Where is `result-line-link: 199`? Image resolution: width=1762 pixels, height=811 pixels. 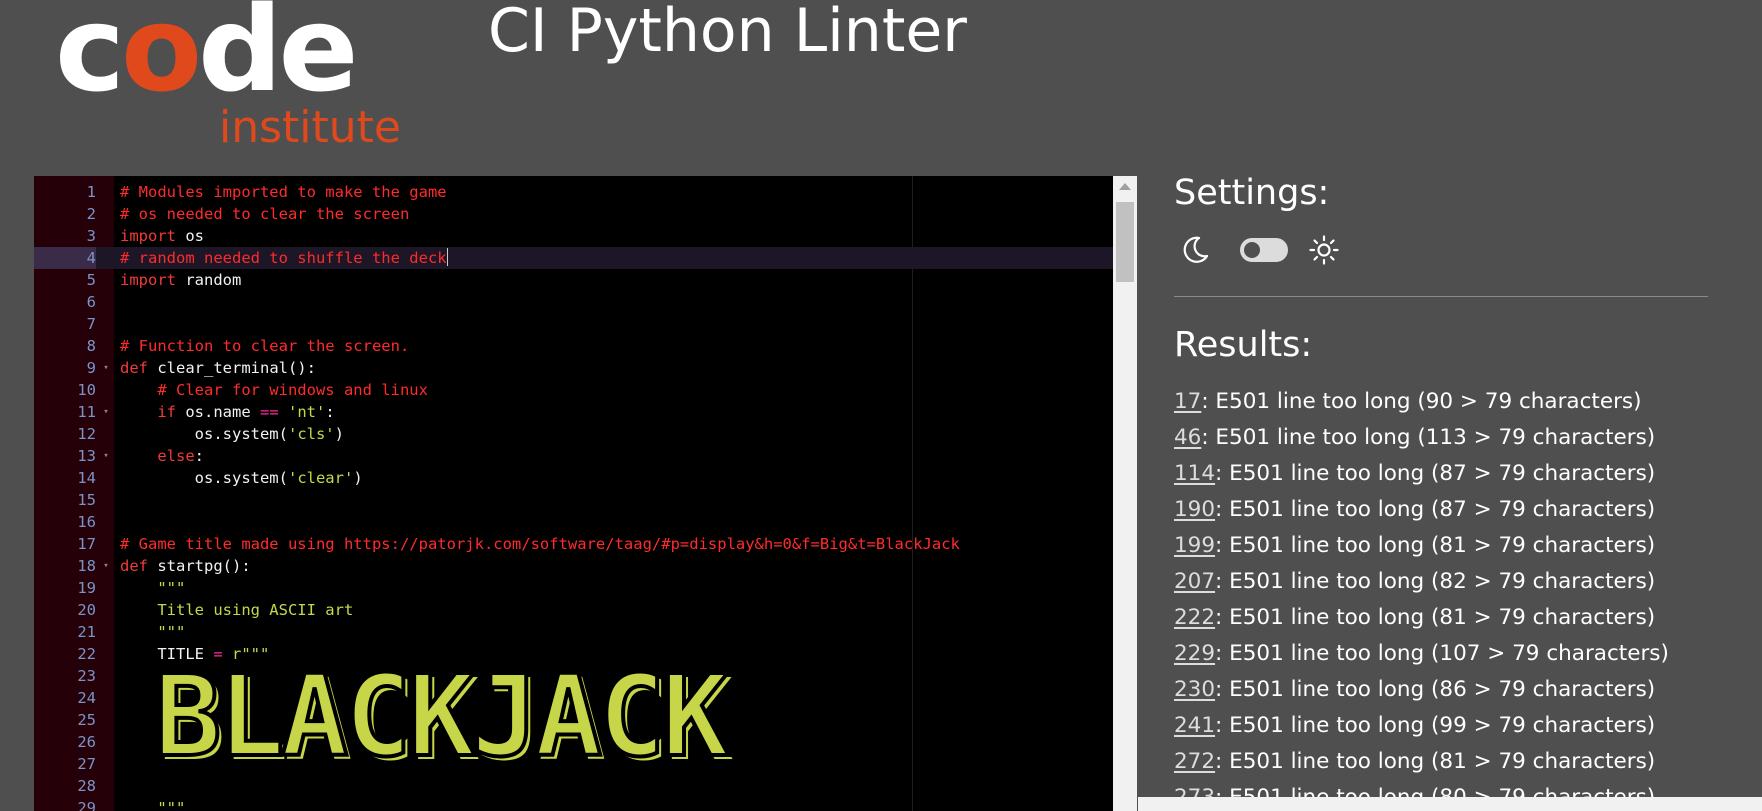 result-line-link: 199 is located at coordinates (1194, 545).